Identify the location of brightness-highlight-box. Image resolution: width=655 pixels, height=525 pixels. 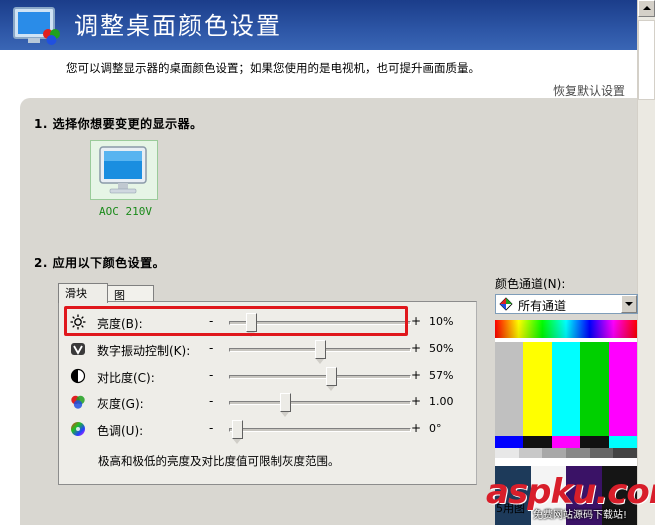
(236, 321).